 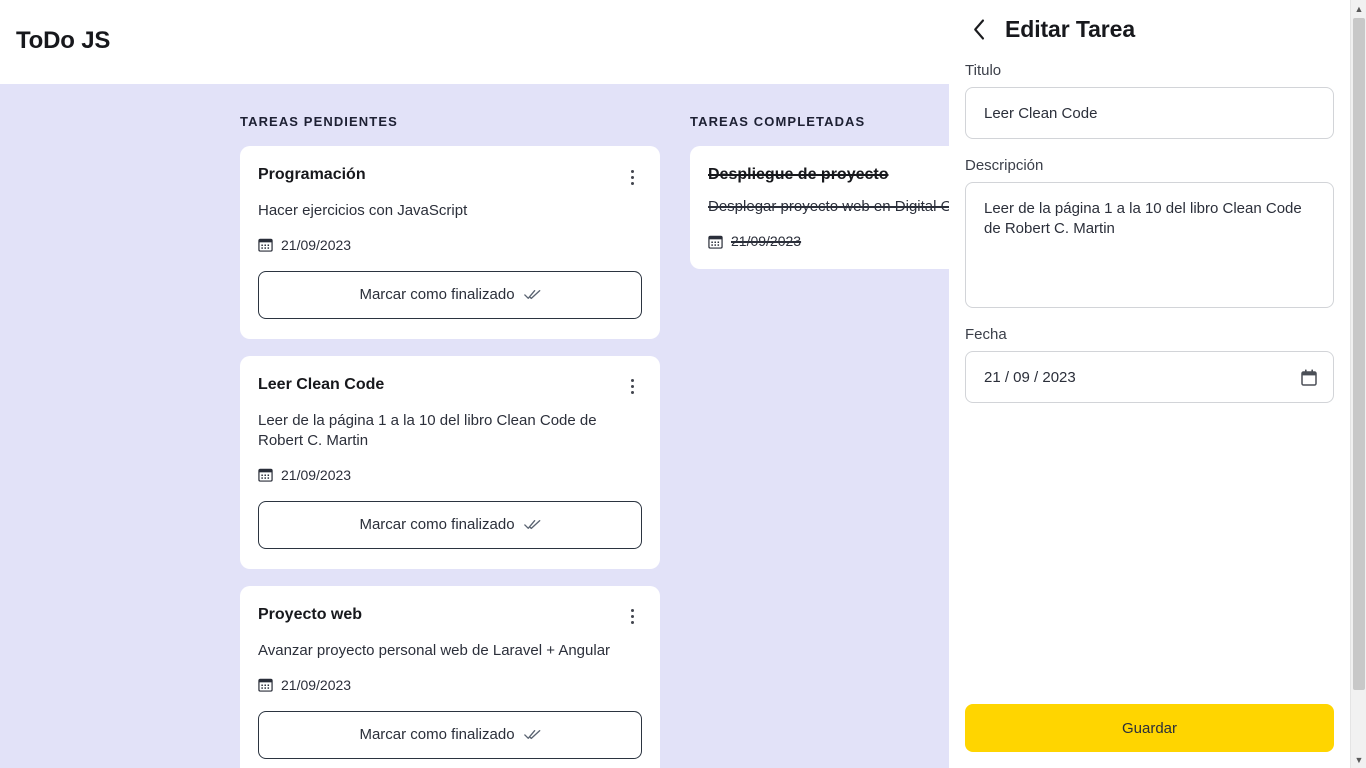 I want to click on task-title: Despliegue de proyecto, so click(x=798, y=174).